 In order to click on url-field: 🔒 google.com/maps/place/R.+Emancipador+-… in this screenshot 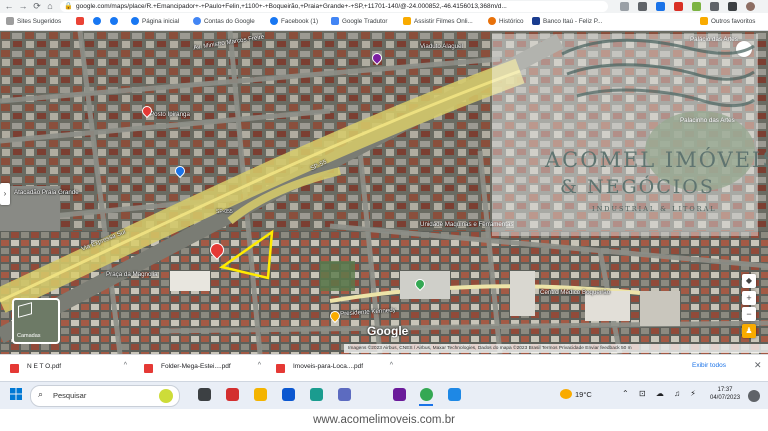, I will do `click(334, 6)`.